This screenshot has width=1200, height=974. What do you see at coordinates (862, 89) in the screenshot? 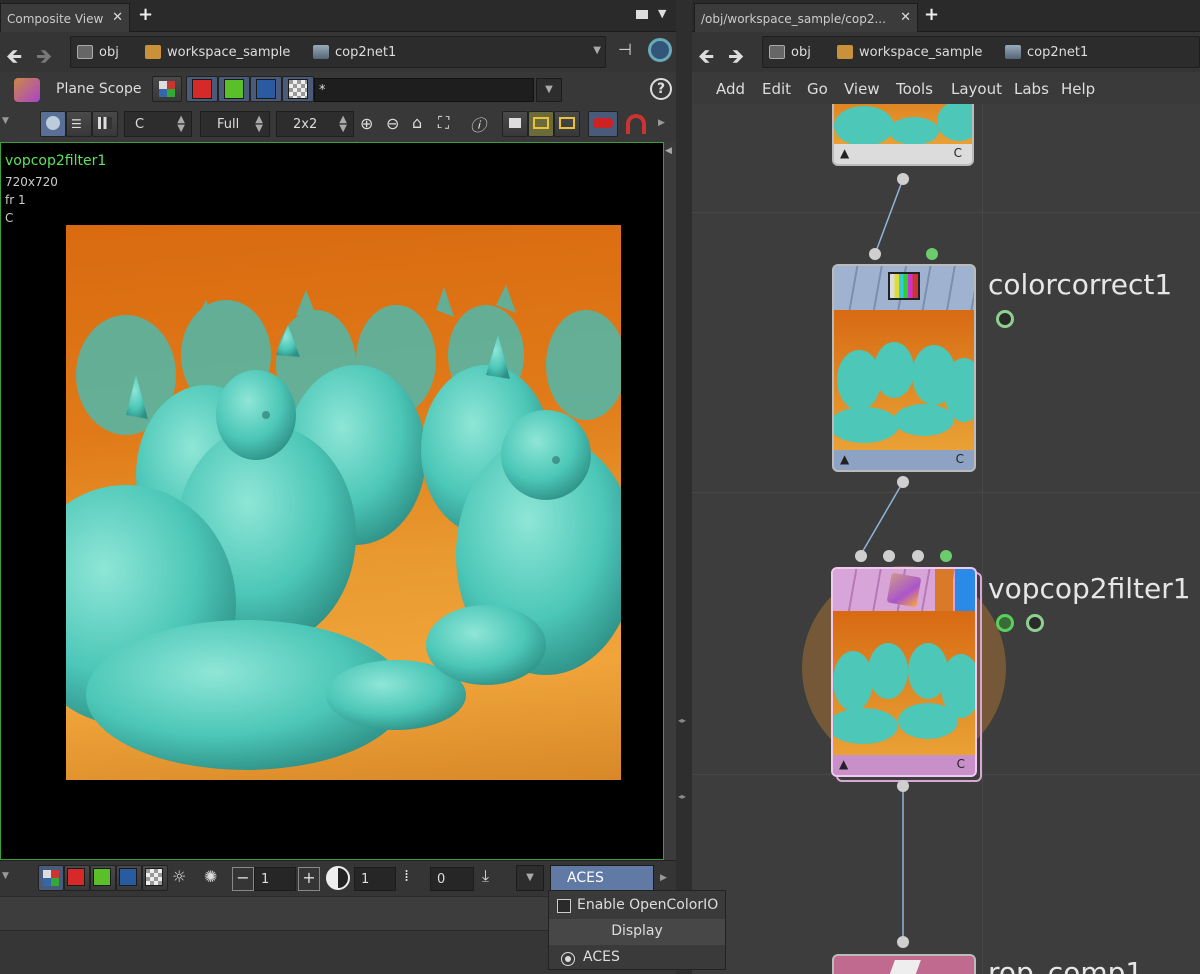
I see `menu-view: View` at bounding box center [862, 89].